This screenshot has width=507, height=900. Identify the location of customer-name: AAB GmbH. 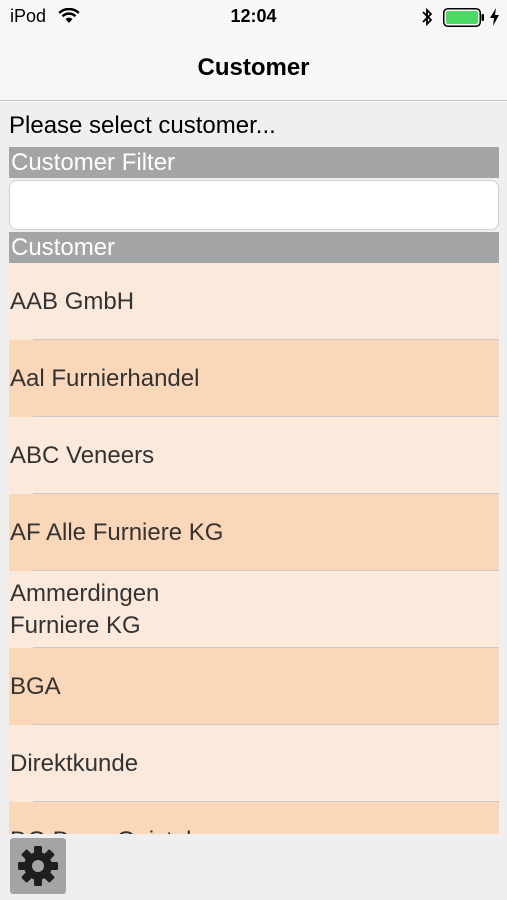
(72, 301).